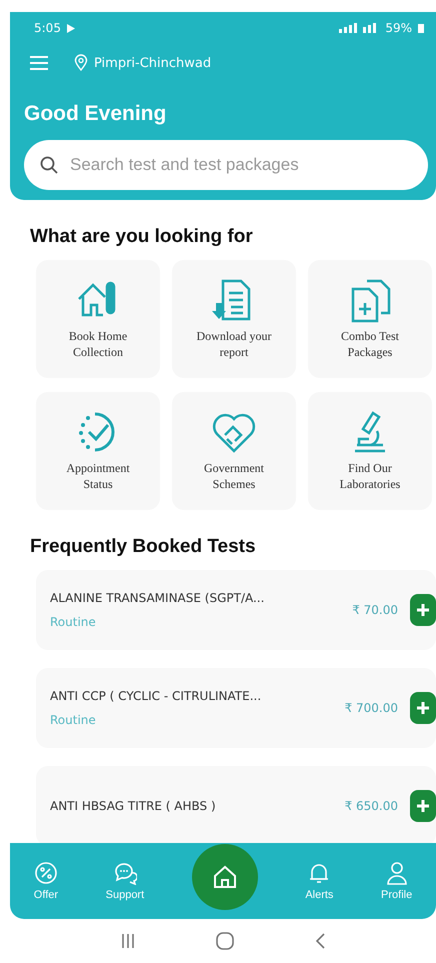  Describe the element at coordinates (141, 237) in the screenshot. I see `section-title: What are you looking for` at that location.